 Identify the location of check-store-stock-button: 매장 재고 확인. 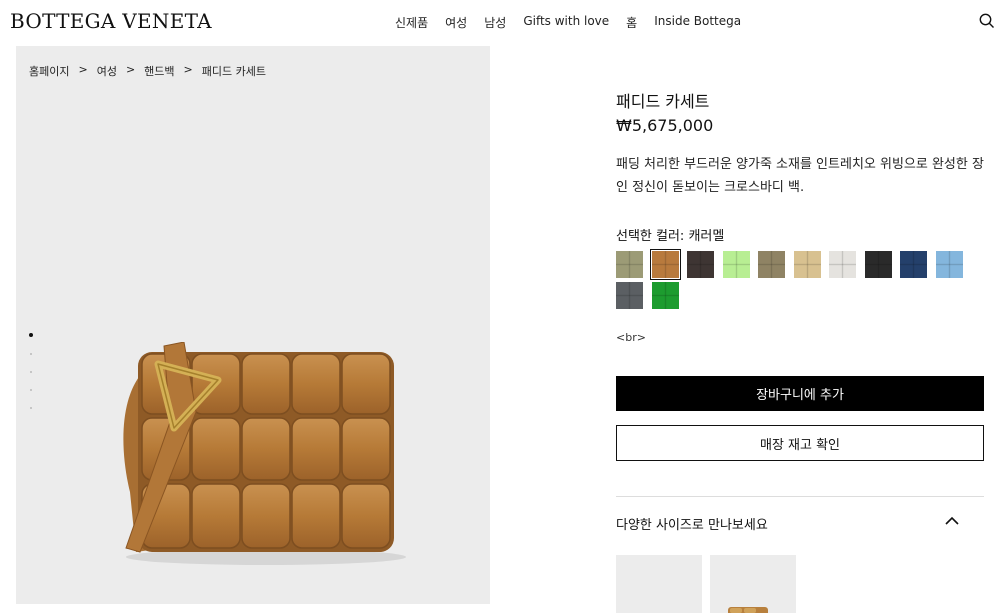
(800, 443).